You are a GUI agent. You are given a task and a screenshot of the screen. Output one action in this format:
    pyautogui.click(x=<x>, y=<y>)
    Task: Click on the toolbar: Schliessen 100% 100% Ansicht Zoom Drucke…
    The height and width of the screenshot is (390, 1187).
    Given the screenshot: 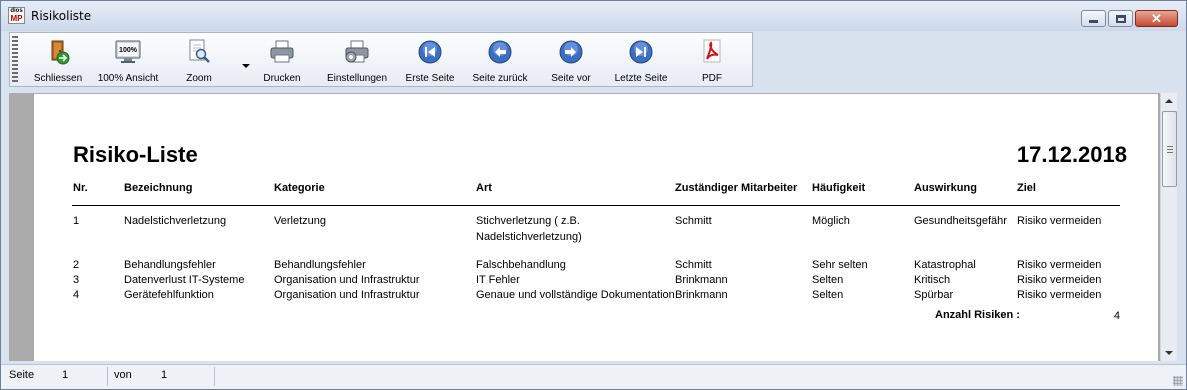 What is the action you would take?
    pyautogui.click(x=381, y=59)
    